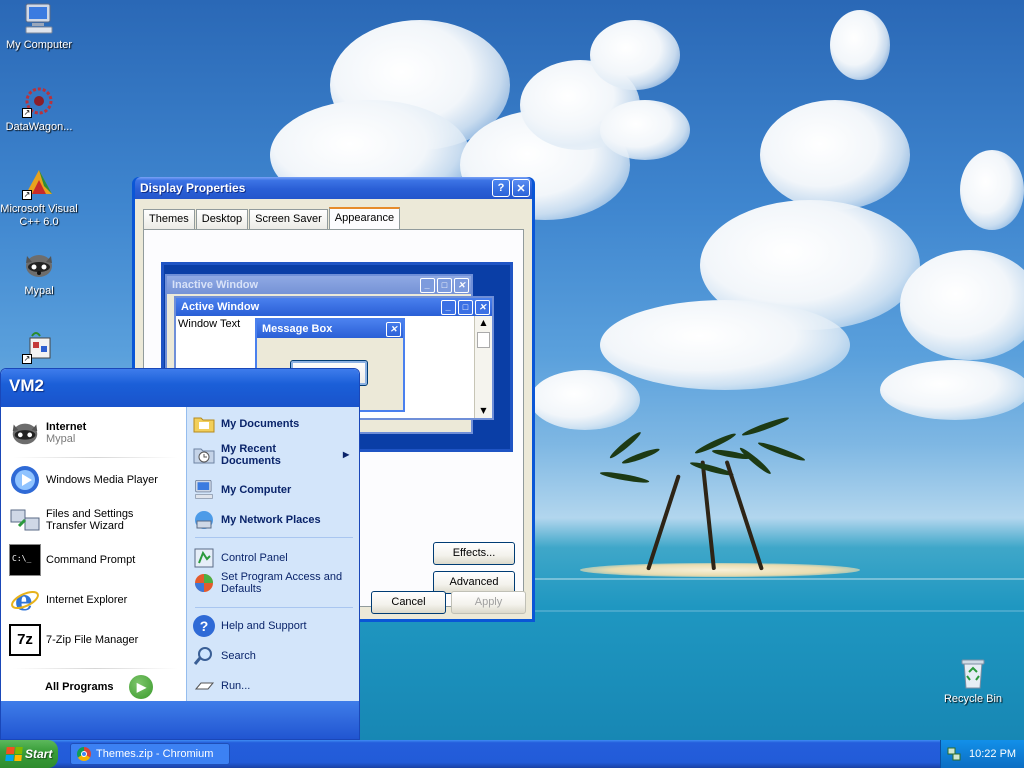 This screenshot has width=1024, height=768. Describe the element at coordinates (14, 754) in the screenshot. I see `windows-flag-icon` at that location.